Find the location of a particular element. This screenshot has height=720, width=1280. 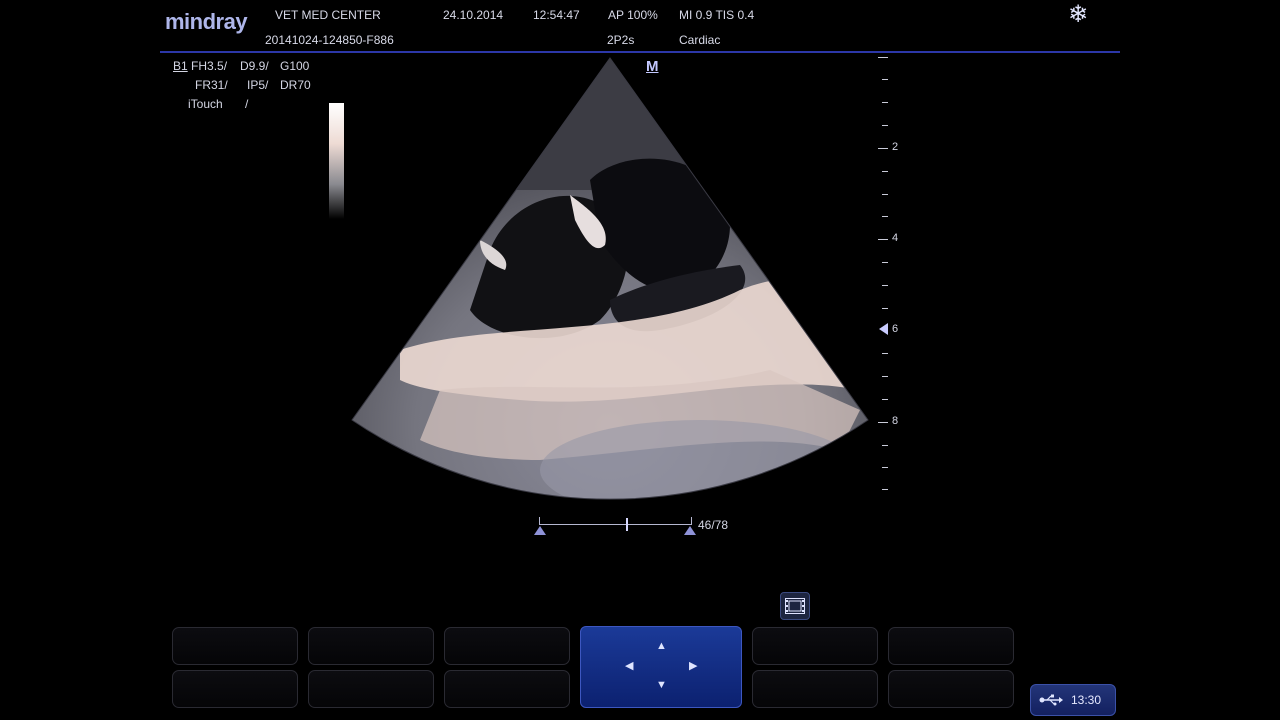

film-strip-icon is located at coordinates (795, 606).